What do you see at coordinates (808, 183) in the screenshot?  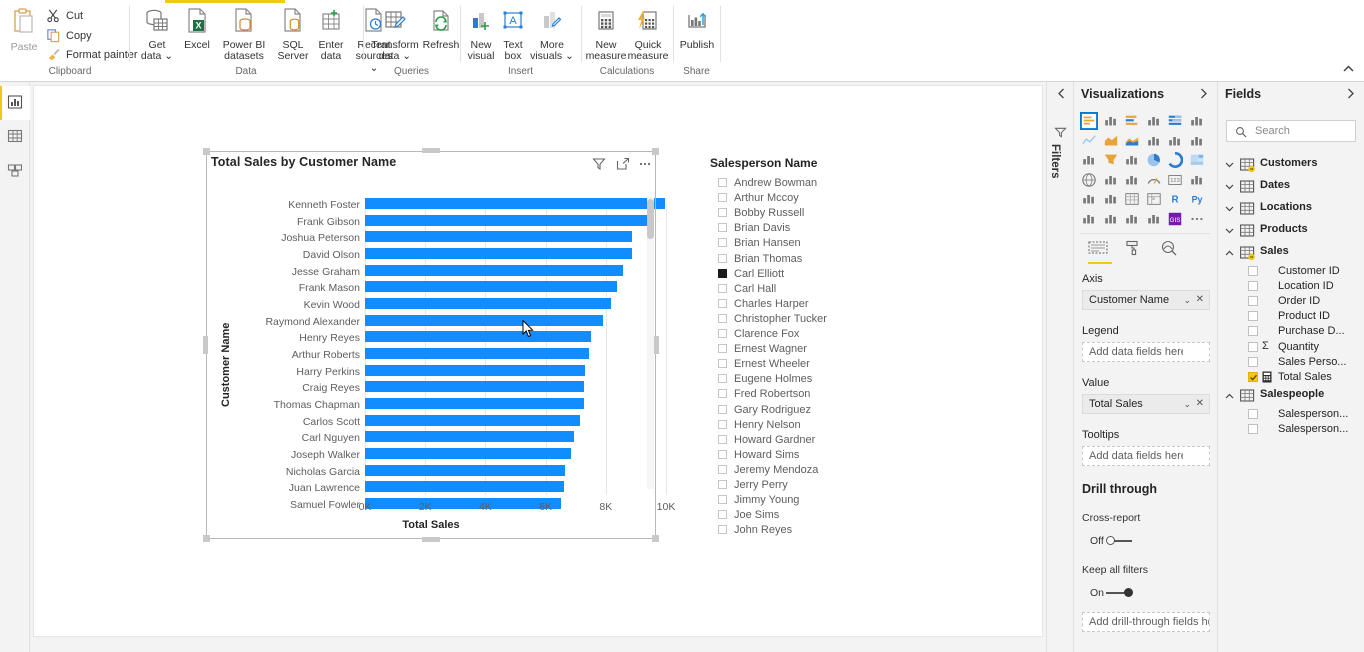 I see `slicer-item: Andrew Bowman` at bounding box center [808, 183].